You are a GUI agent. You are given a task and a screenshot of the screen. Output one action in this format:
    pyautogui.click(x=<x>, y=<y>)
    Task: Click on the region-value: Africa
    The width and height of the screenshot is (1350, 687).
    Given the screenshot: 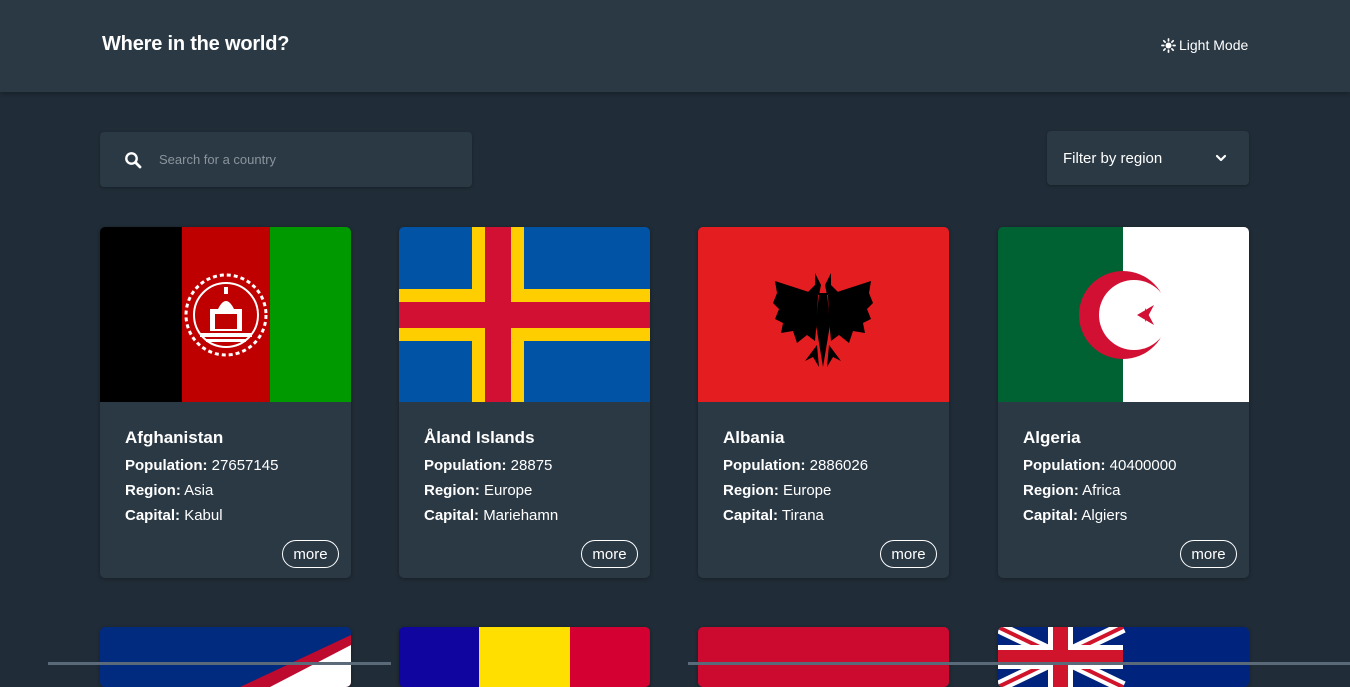 What is the action you would take?
    pyautogui.click(x=1101, y=490)
    